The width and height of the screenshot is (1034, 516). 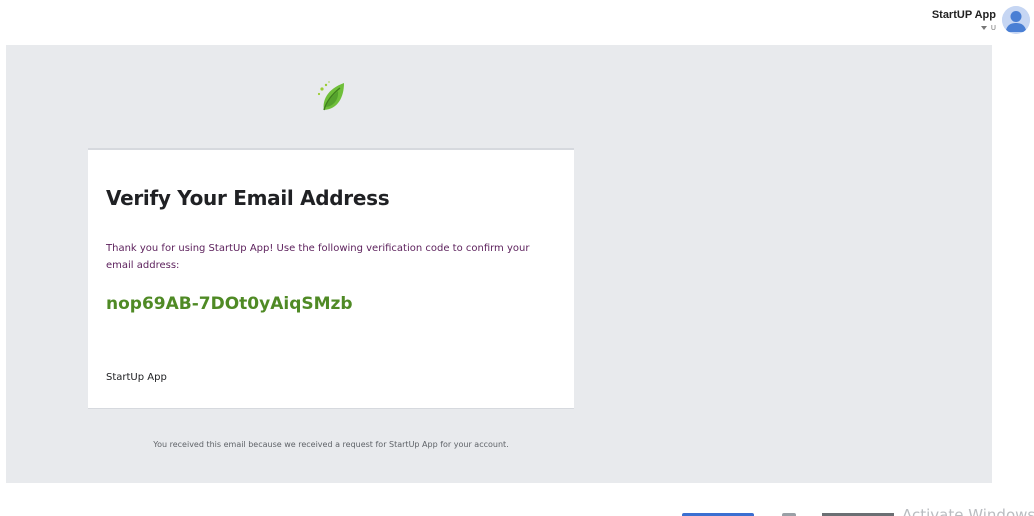 What do you see at coordinates (993, 28) in the screenshot?
I see `account-sub-label: U` at bounding box center [993, 28].